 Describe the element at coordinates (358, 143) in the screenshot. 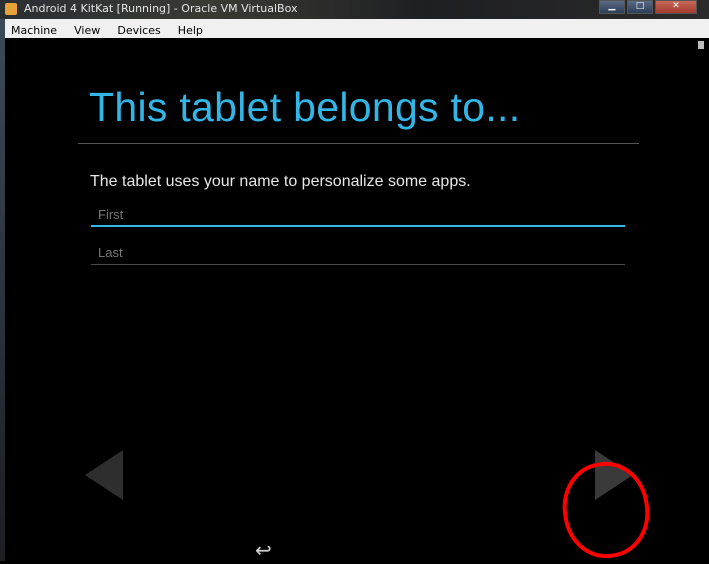

I see `title-divider` at that location.